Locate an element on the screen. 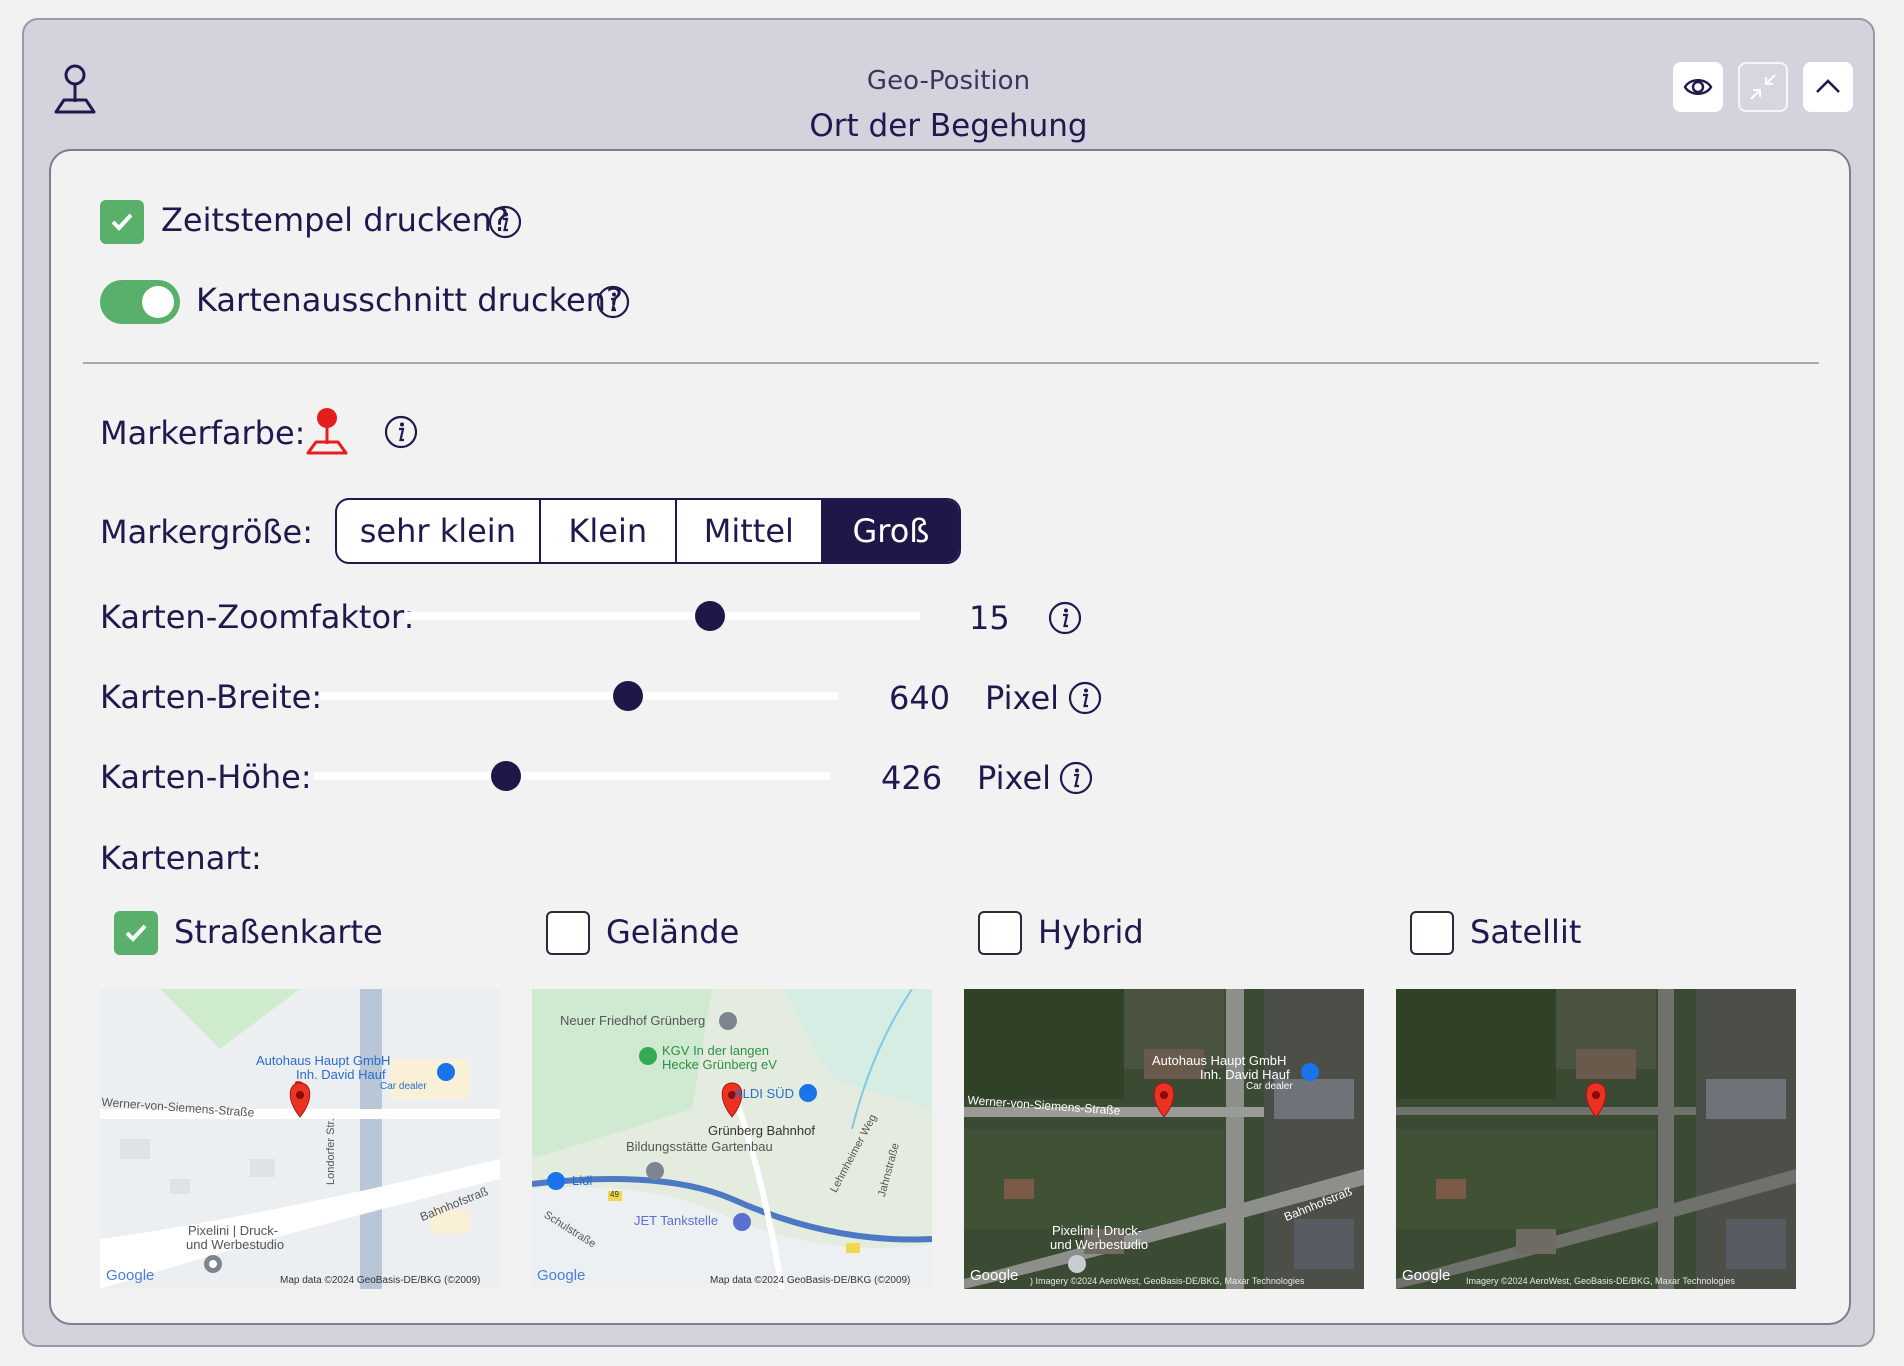  width-value: 640 is located at coordinates (920, 698).